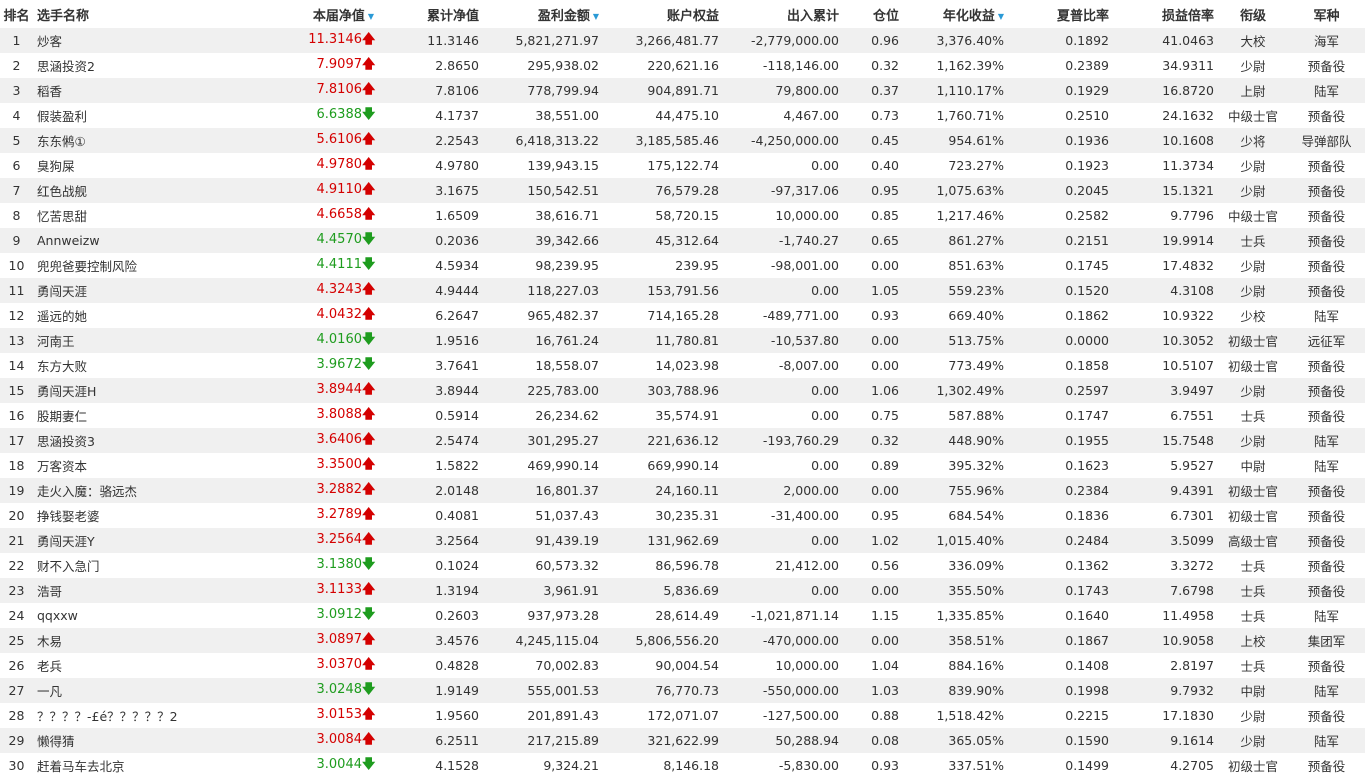  What do you see at coordinates (49, 666) in the screenshot?
I see `player-name-text: 老兵` at bounding box center [49, 666].